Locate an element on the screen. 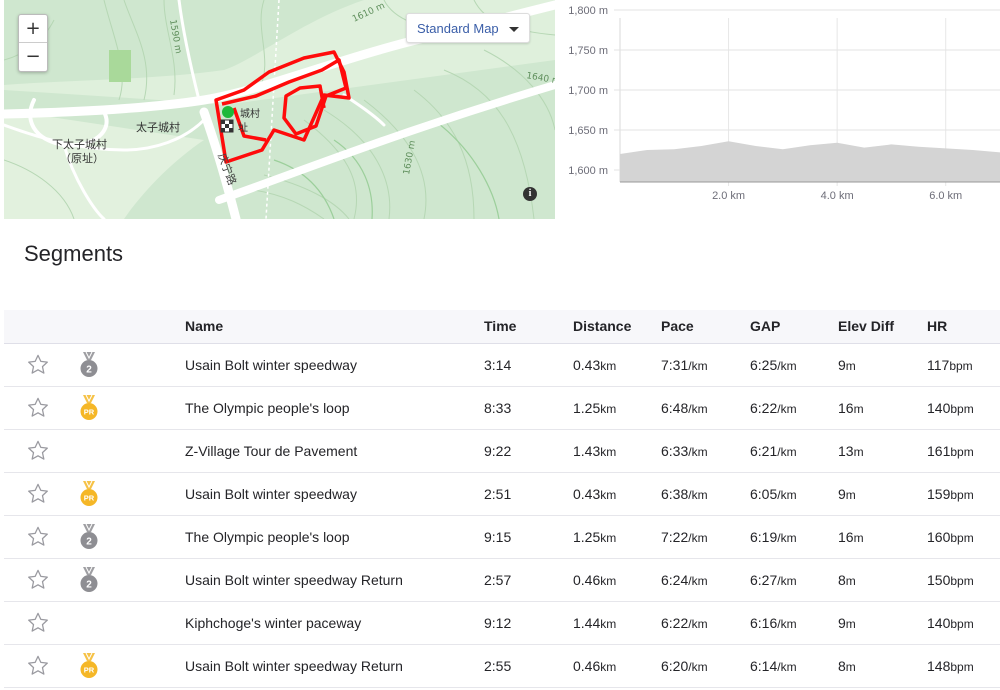  segment-pace-value: 6:33 is located at coordinates (675, 450).